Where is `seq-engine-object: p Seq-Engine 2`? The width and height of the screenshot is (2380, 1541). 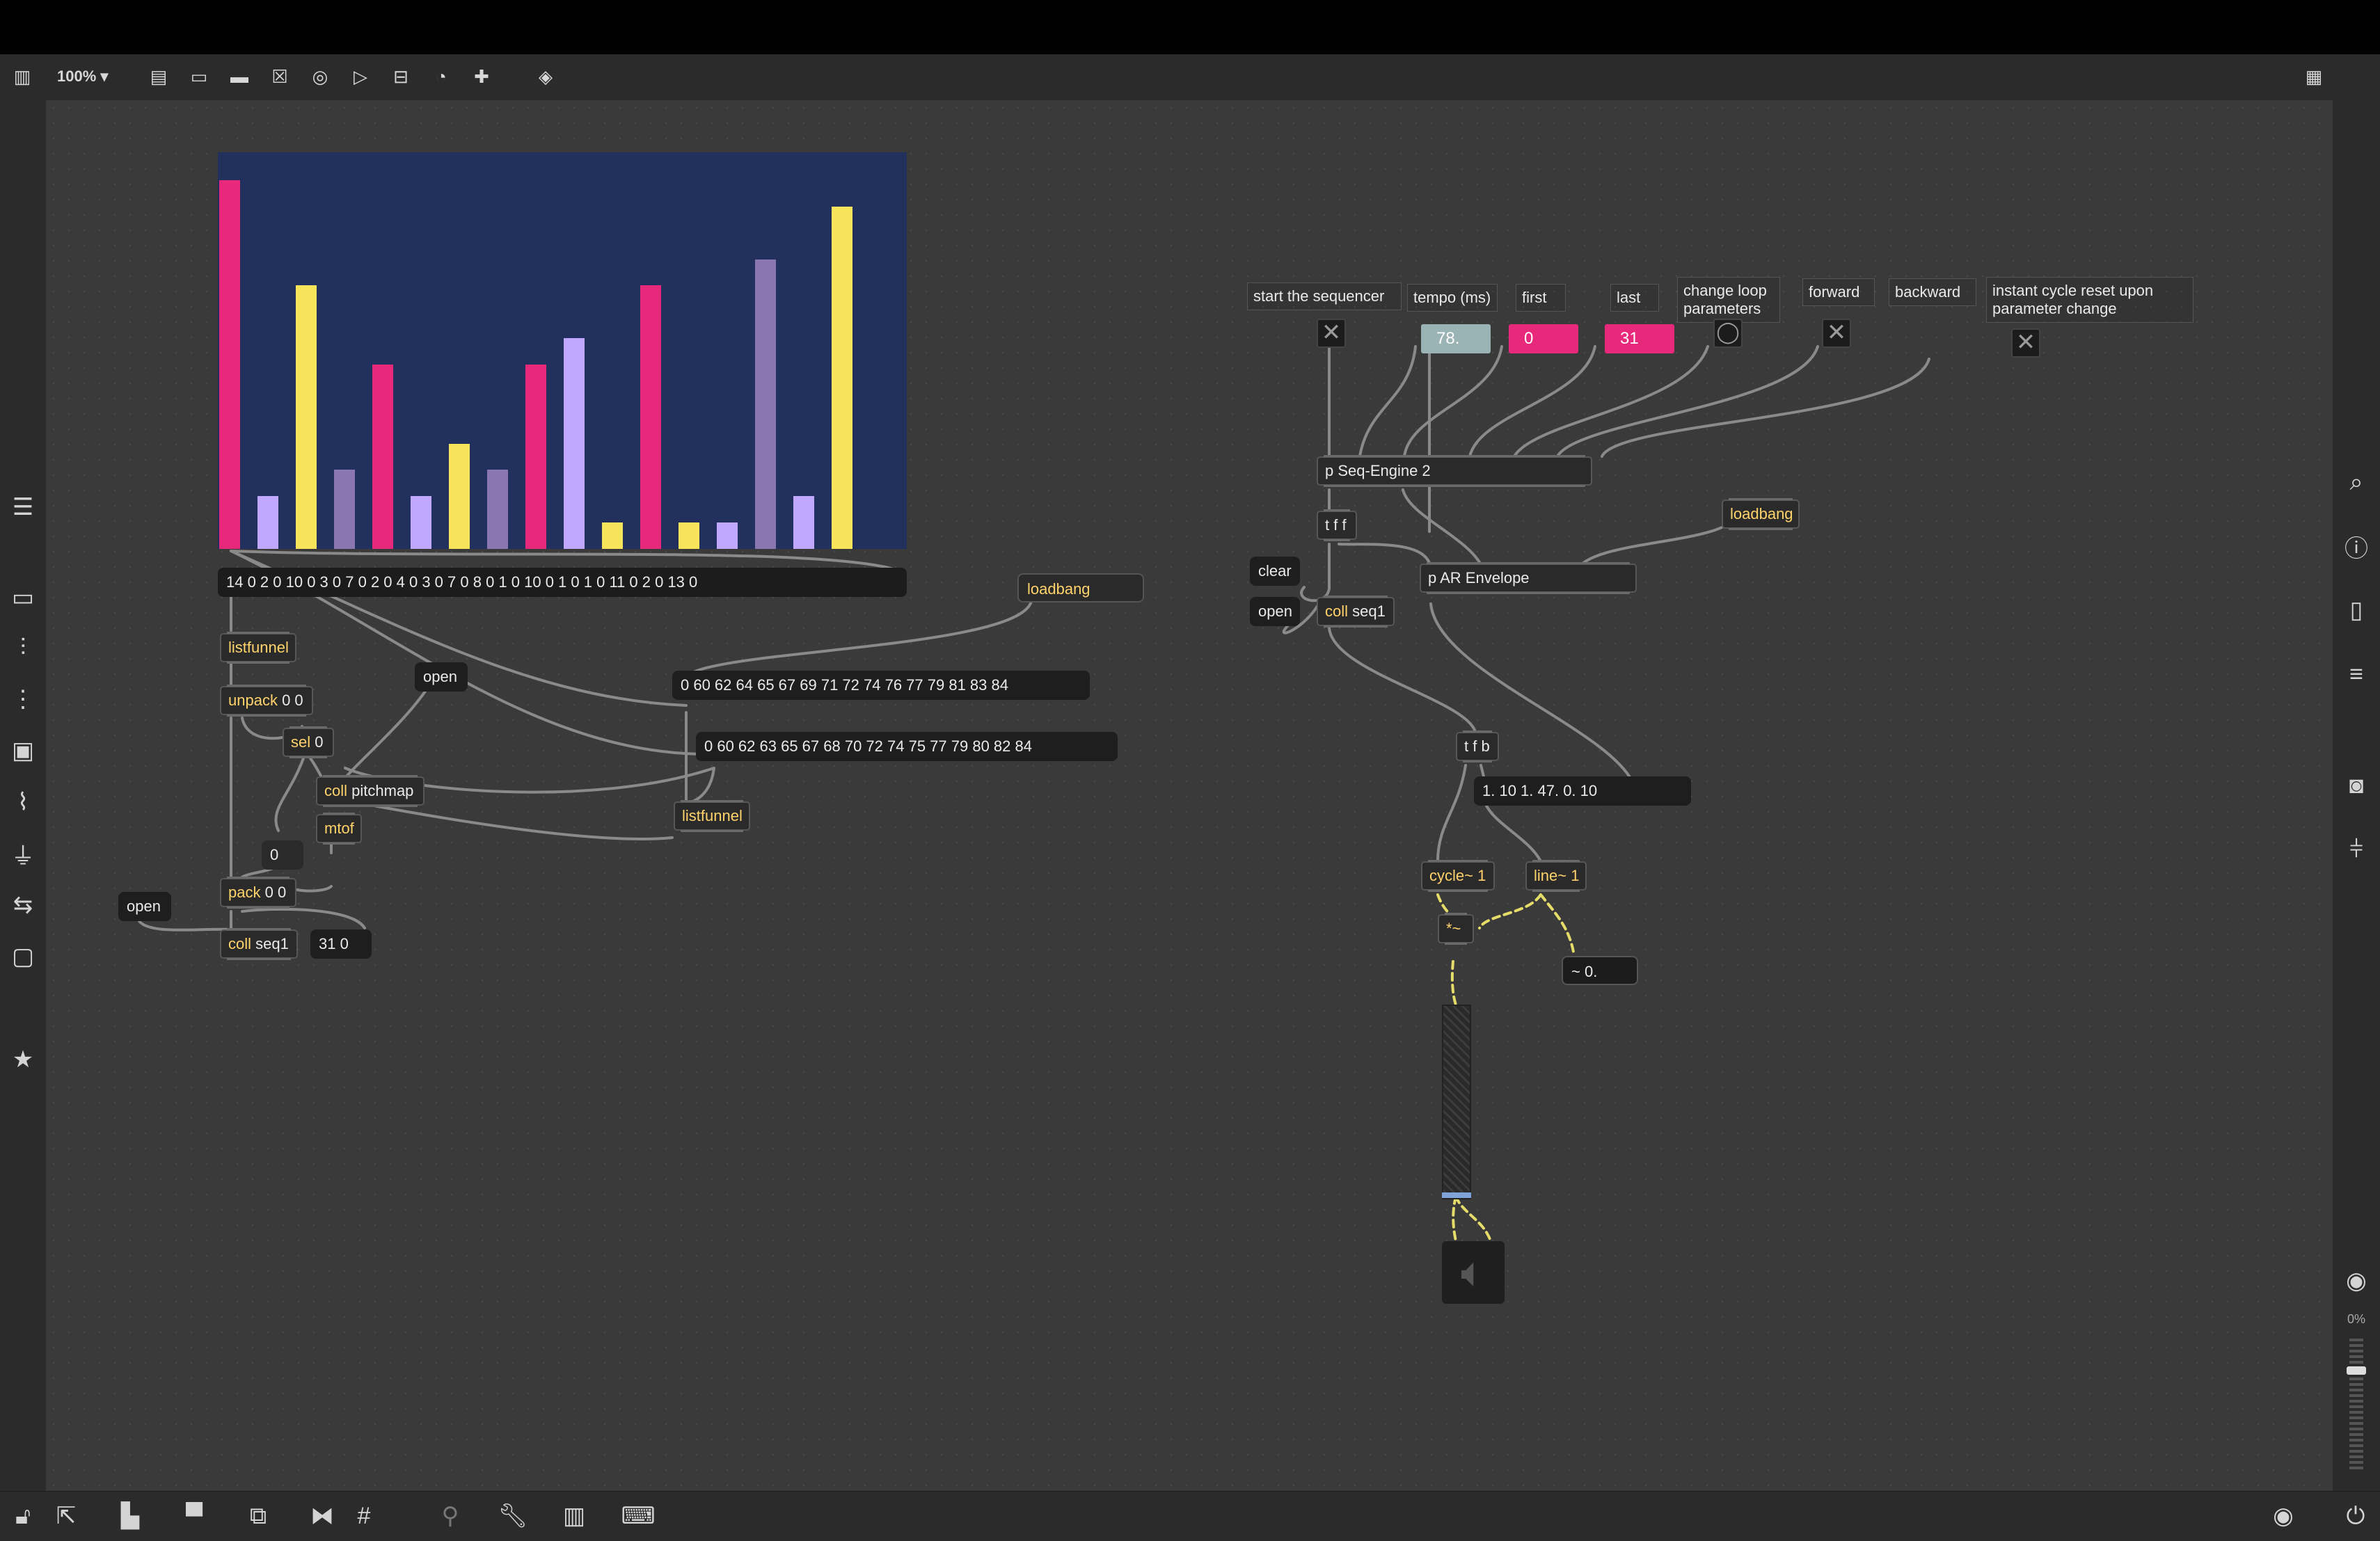 seq-engine-object: p Seq-Engine 2 is located at coordinates (1455, 471).